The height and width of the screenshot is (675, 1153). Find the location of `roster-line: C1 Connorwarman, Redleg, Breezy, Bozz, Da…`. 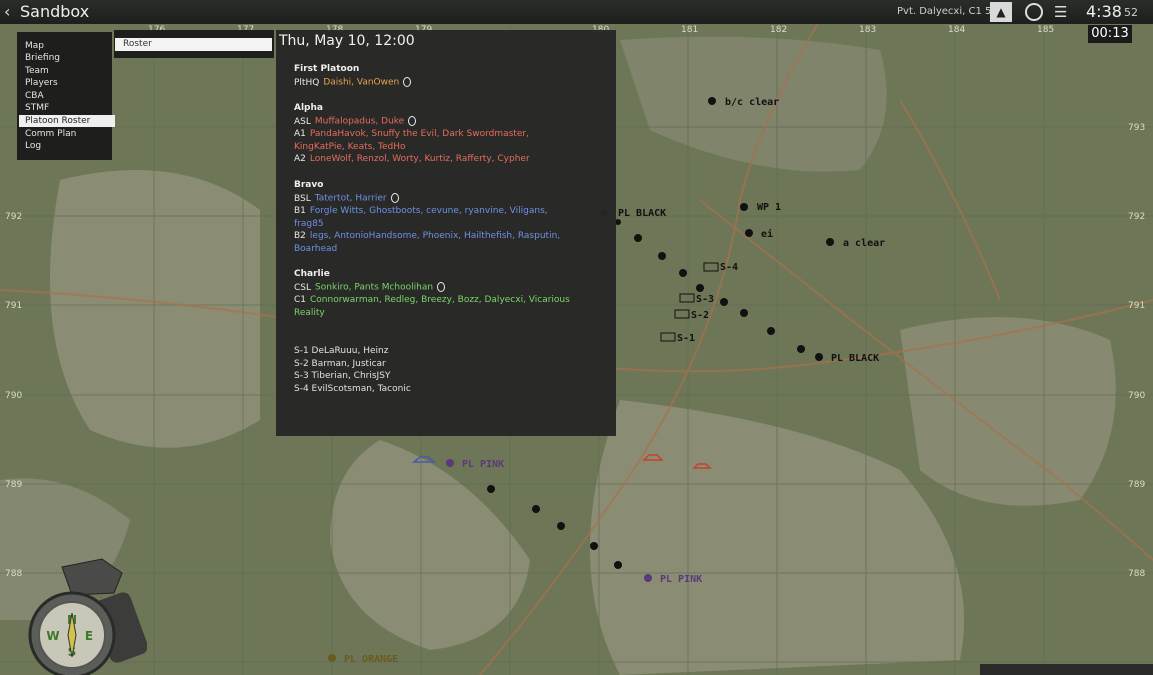

roster-line: C1 Connorwarman, Redleg, Breezy, Bozz, Da… is located at coordinates (432, 300).